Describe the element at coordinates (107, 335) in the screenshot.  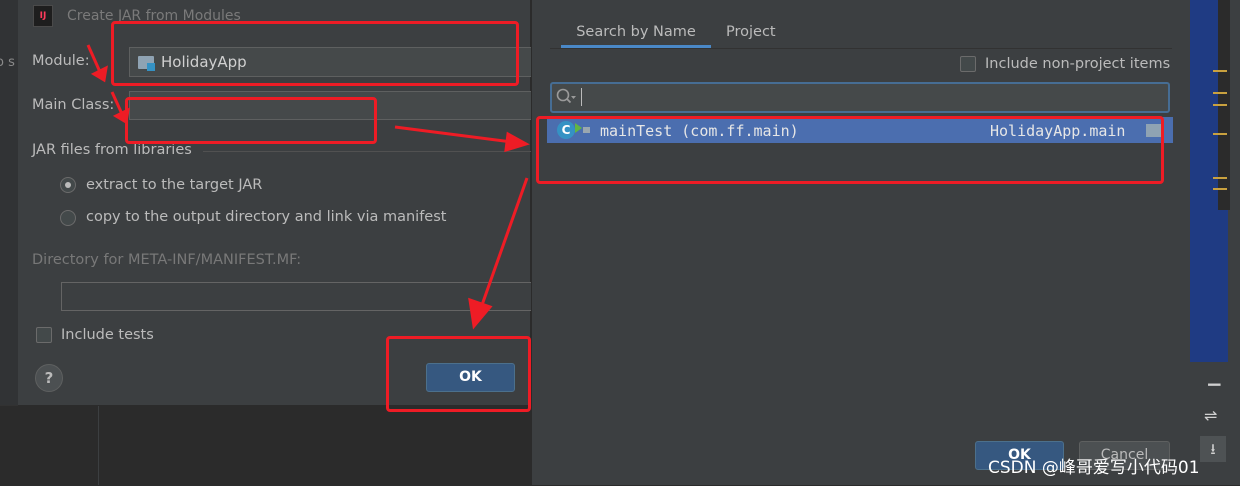
I see `include-tests-label: Include tests` at that location.